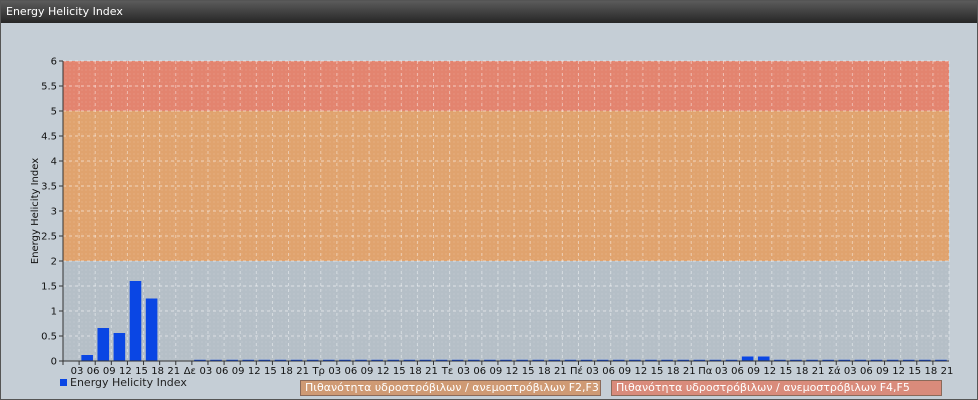  Describe the element at coordinates (49, 137) in the screenshot. I see `y-tick-label: 4.5` at that location.